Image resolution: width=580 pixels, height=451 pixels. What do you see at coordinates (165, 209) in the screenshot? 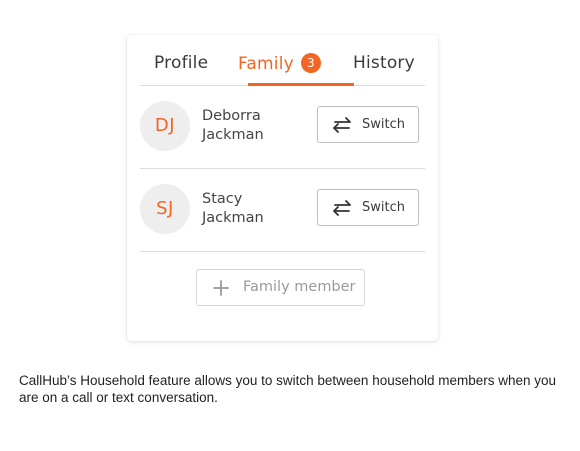
I see `avatar: SJ` at bounding box center [165, 209].